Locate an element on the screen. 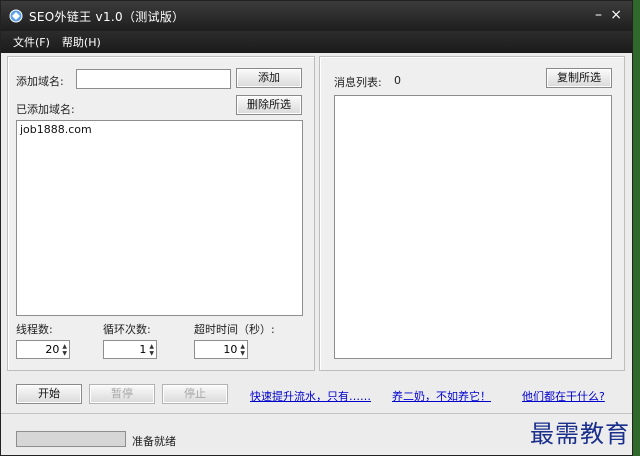 This screenshot has height=456, width=640. timeout-stepper: 10 ▲ ▼ is located at coordinates (221, 349).